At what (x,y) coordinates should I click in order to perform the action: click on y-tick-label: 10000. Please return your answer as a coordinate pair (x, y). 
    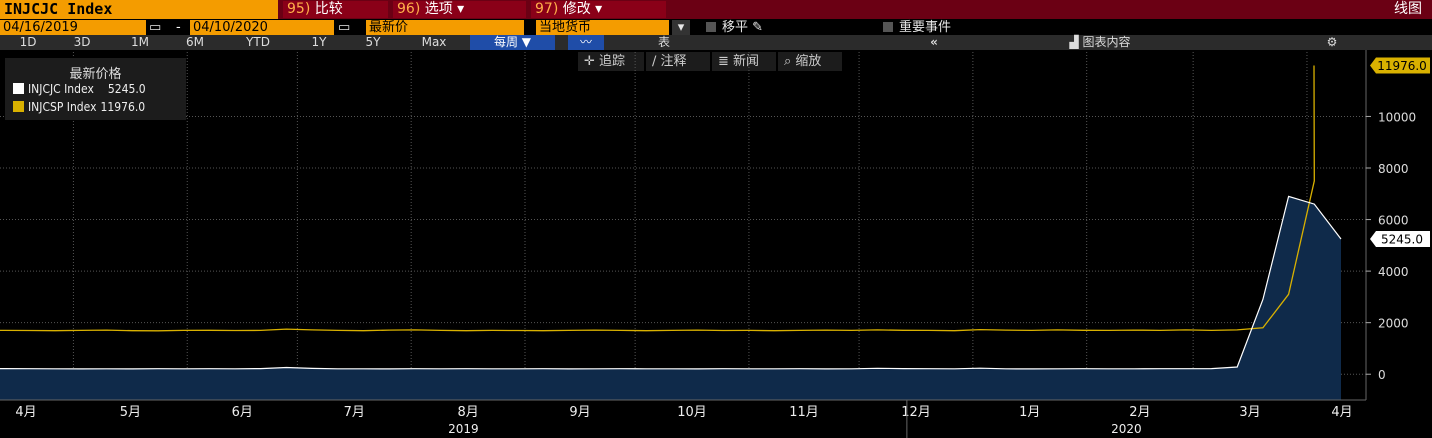
    Looking at the image, I should click on (1397, 117).